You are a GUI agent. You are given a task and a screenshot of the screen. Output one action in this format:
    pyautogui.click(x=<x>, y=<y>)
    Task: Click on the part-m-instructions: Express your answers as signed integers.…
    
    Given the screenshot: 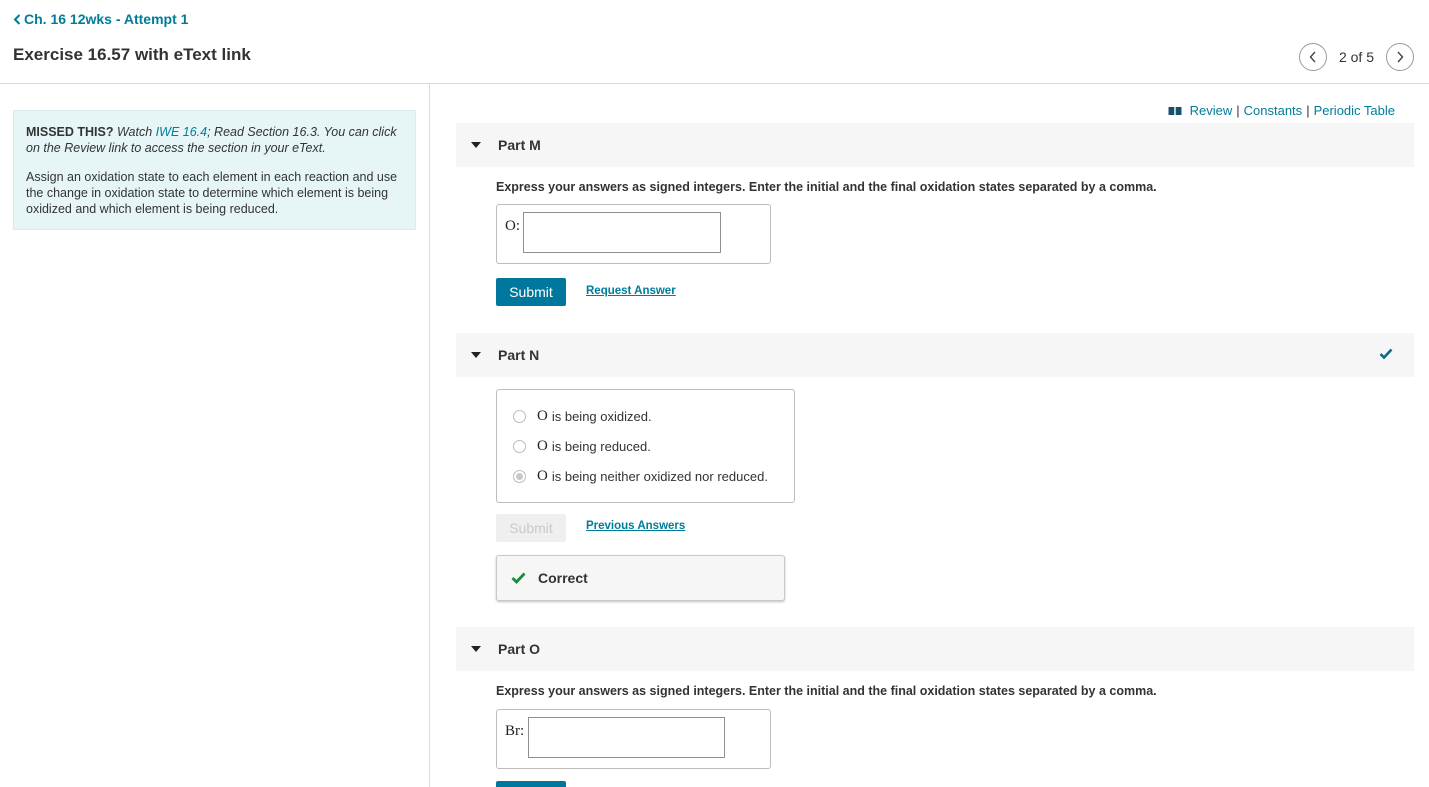 What is the action you would take?
    pyautogui.click(x=826, y=187)
    